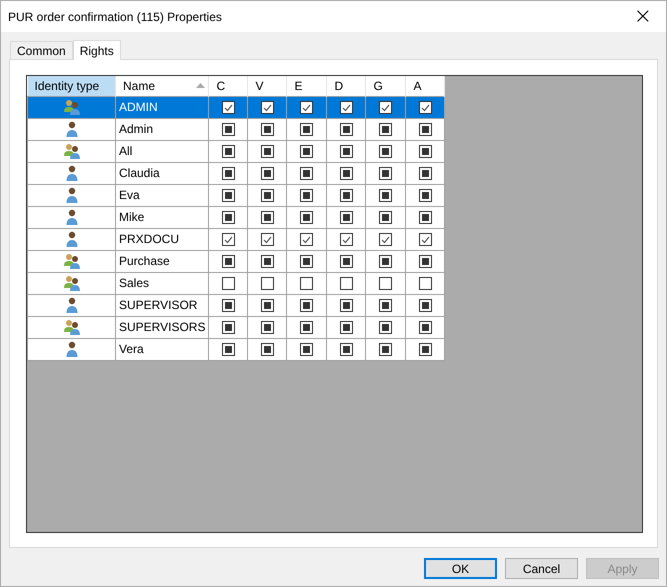 Image resolution: width=667 pixels, height=587 pixels. I want to click on column-header: V, so click(267, 86).